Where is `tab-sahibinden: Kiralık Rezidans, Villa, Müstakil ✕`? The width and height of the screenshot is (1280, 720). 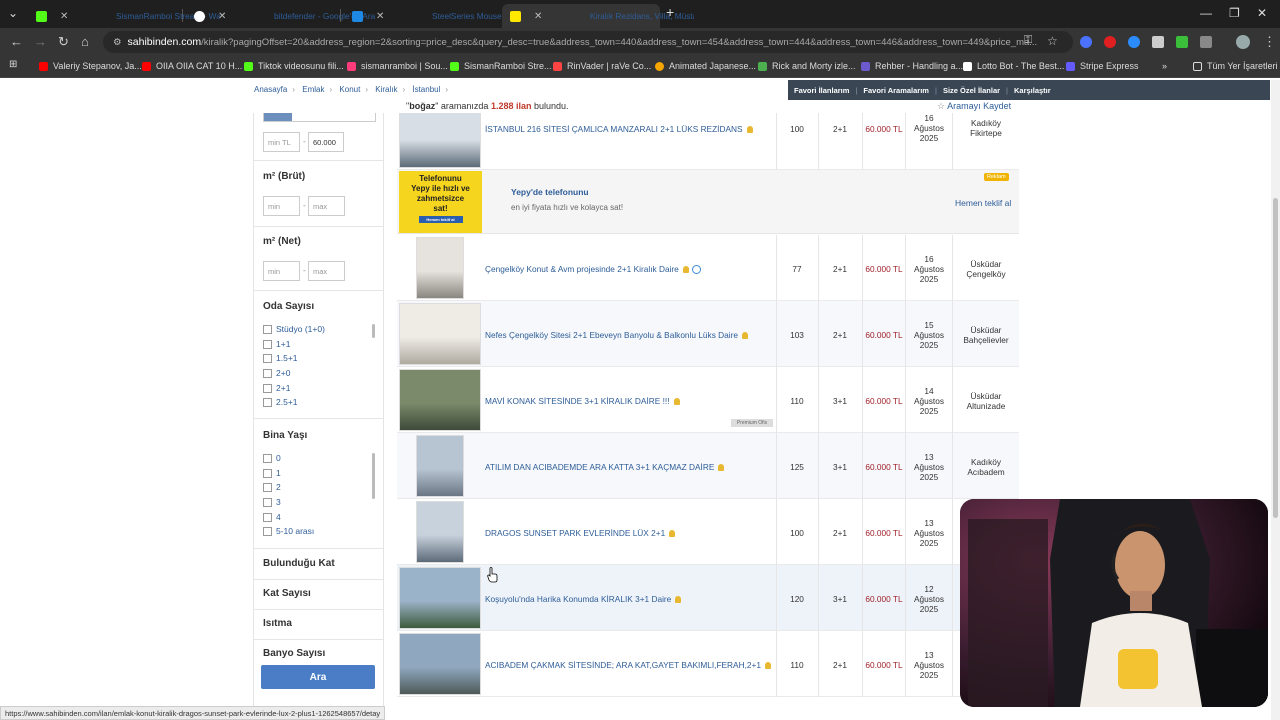
tab-sahibinden: Kiralık Rezidans, Villa, Müstakil ✕ is located at coordinates (598, 16).